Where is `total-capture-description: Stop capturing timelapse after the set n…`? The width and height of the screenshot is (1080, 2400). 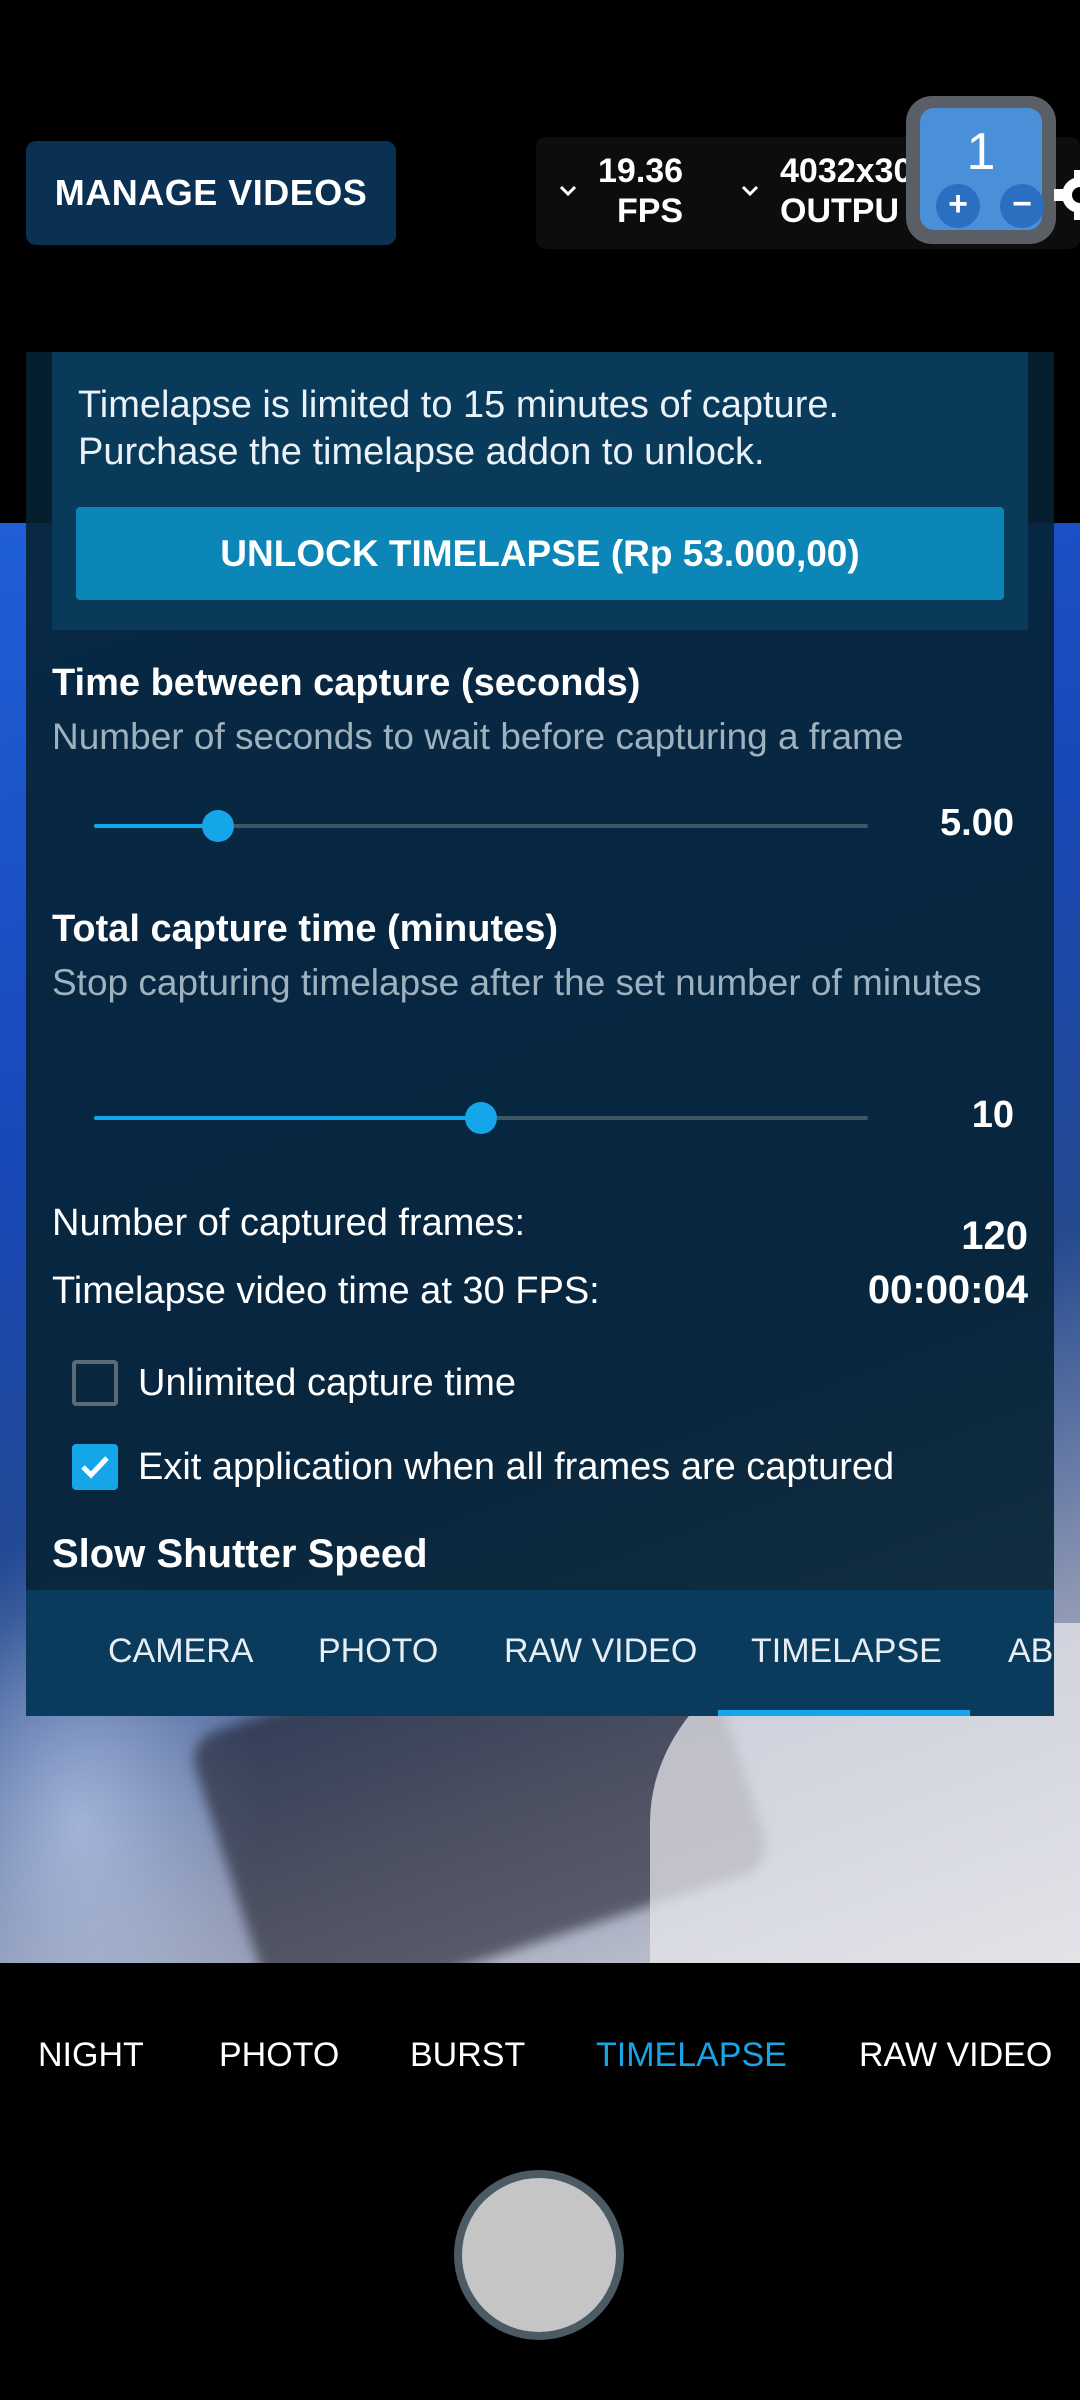
total-capture-description: Stop capturing timelapse after the set n… is located at coordinates (517, 982).